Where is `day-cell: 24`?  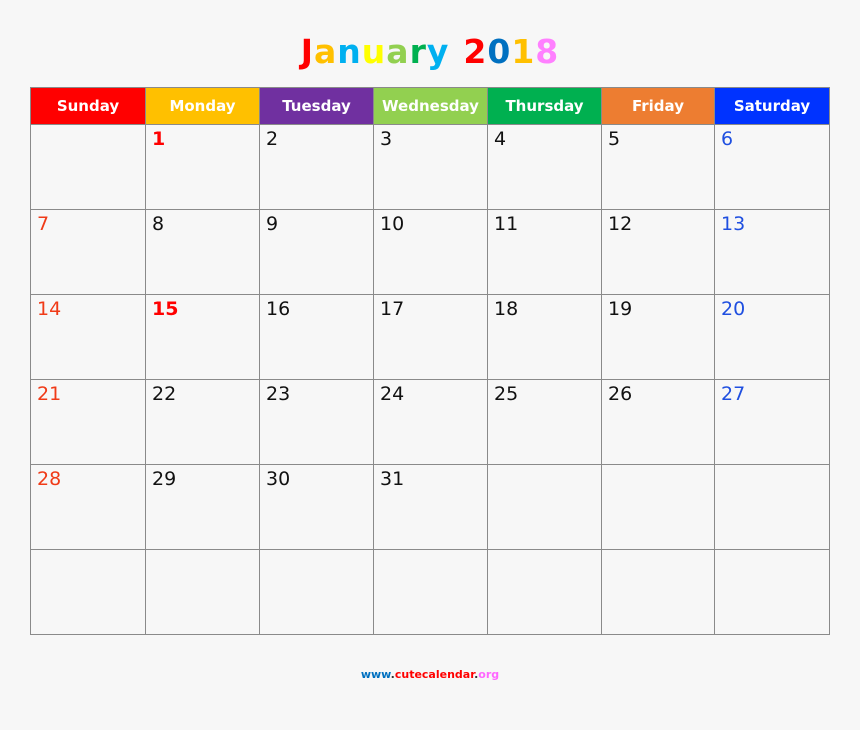
day-cell: 24 is located at coordinates (430, 422).